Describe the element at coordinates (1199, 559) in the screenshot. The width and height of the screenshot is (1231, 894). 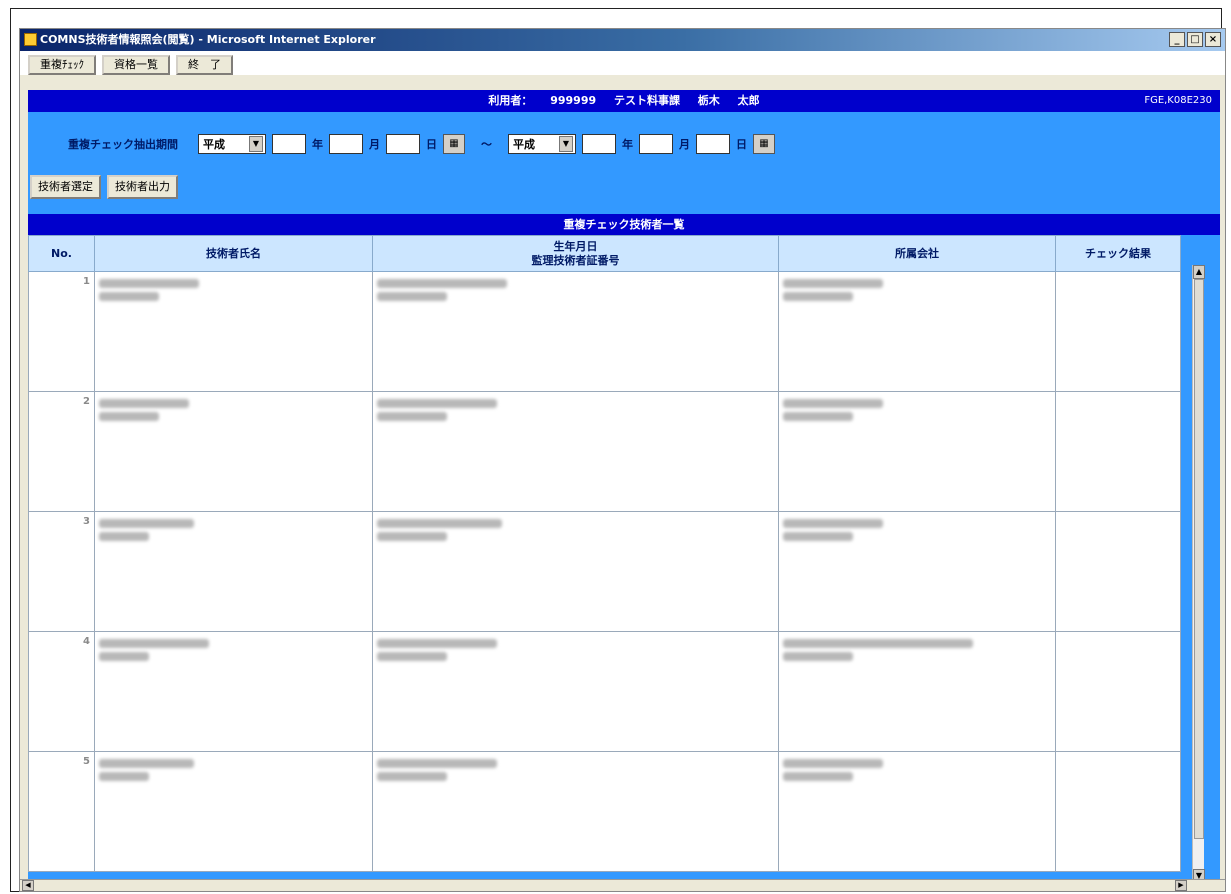
I see `scroll-thumb` at that location.